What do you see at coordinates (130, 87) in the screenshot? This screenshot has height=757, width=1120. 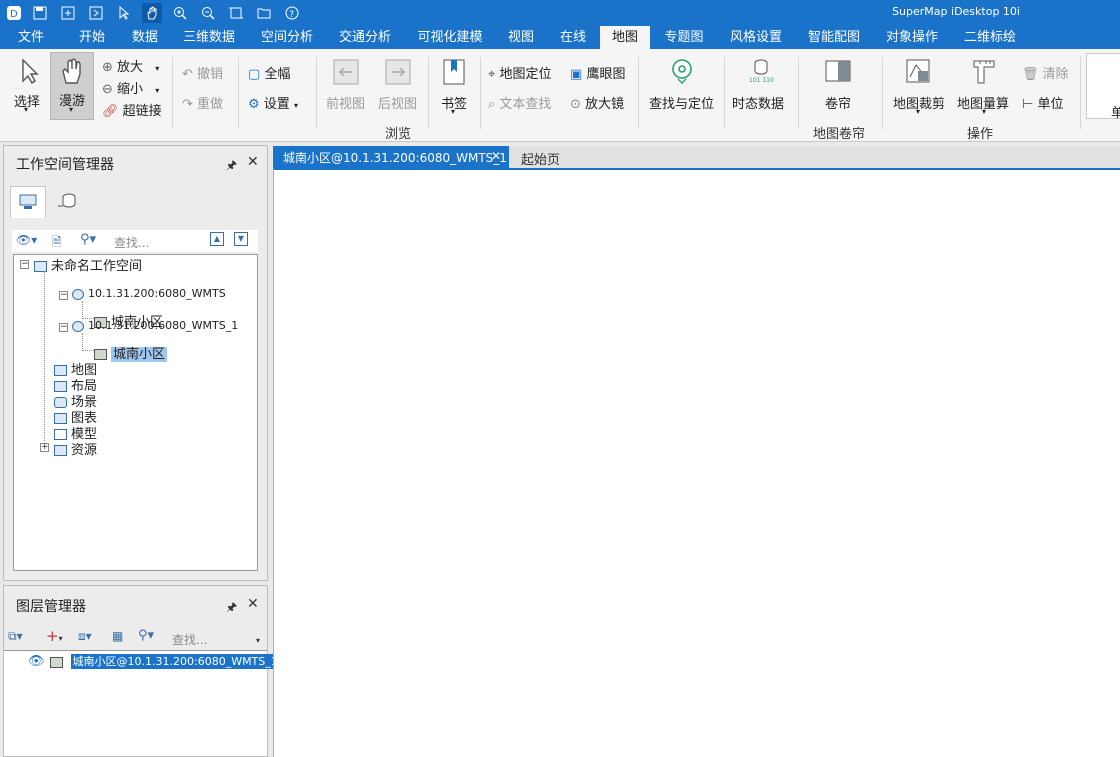 I see `zoom-out-button: ⊖ 缩小 ▾` at bounding box center [130, 87].